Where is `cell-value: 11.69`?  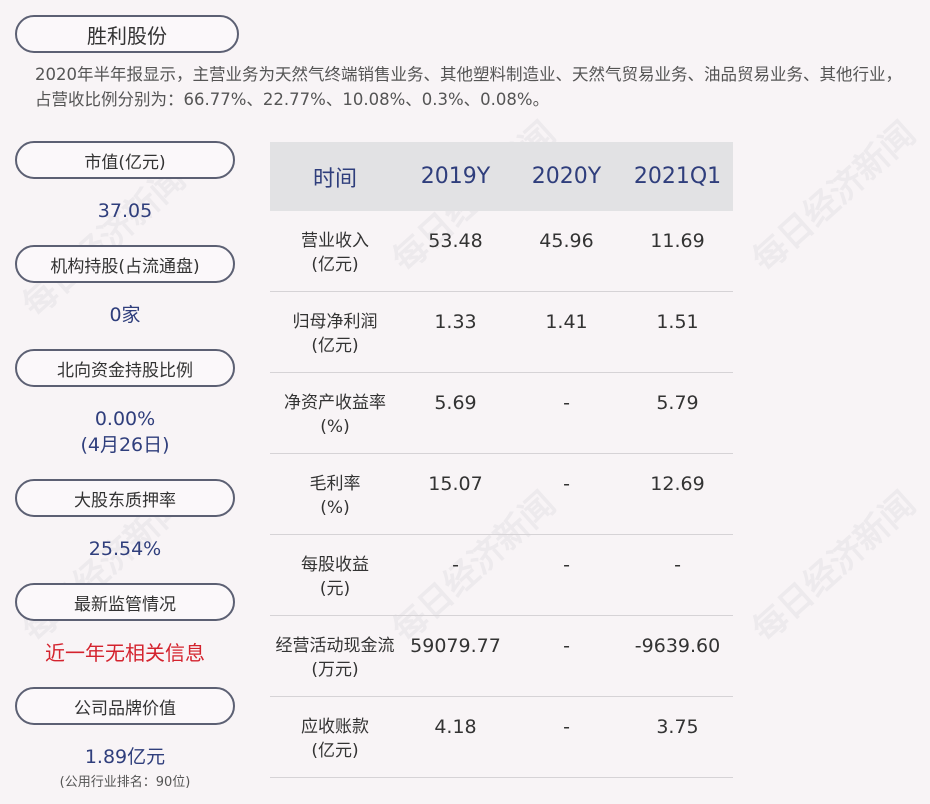
cell-value: 11.69 is located at coordinates (677, 241).